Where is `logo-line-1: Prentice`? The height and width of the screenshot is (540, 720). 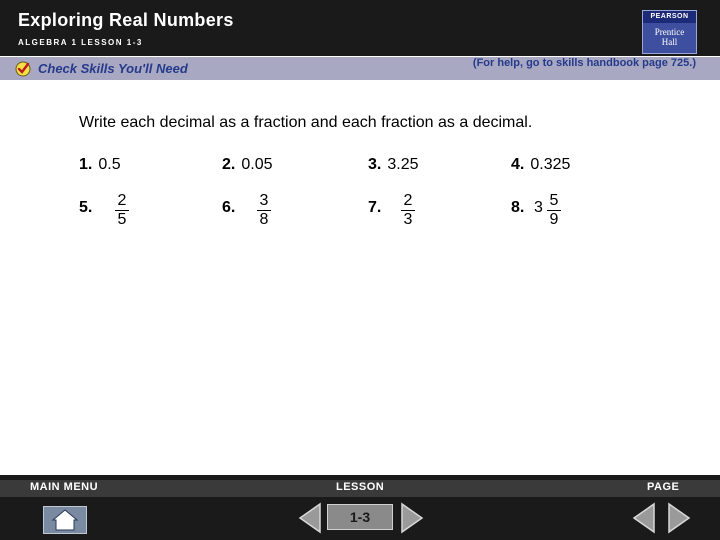
logo-line-1: Prentice is located at coordinates (669, 32).